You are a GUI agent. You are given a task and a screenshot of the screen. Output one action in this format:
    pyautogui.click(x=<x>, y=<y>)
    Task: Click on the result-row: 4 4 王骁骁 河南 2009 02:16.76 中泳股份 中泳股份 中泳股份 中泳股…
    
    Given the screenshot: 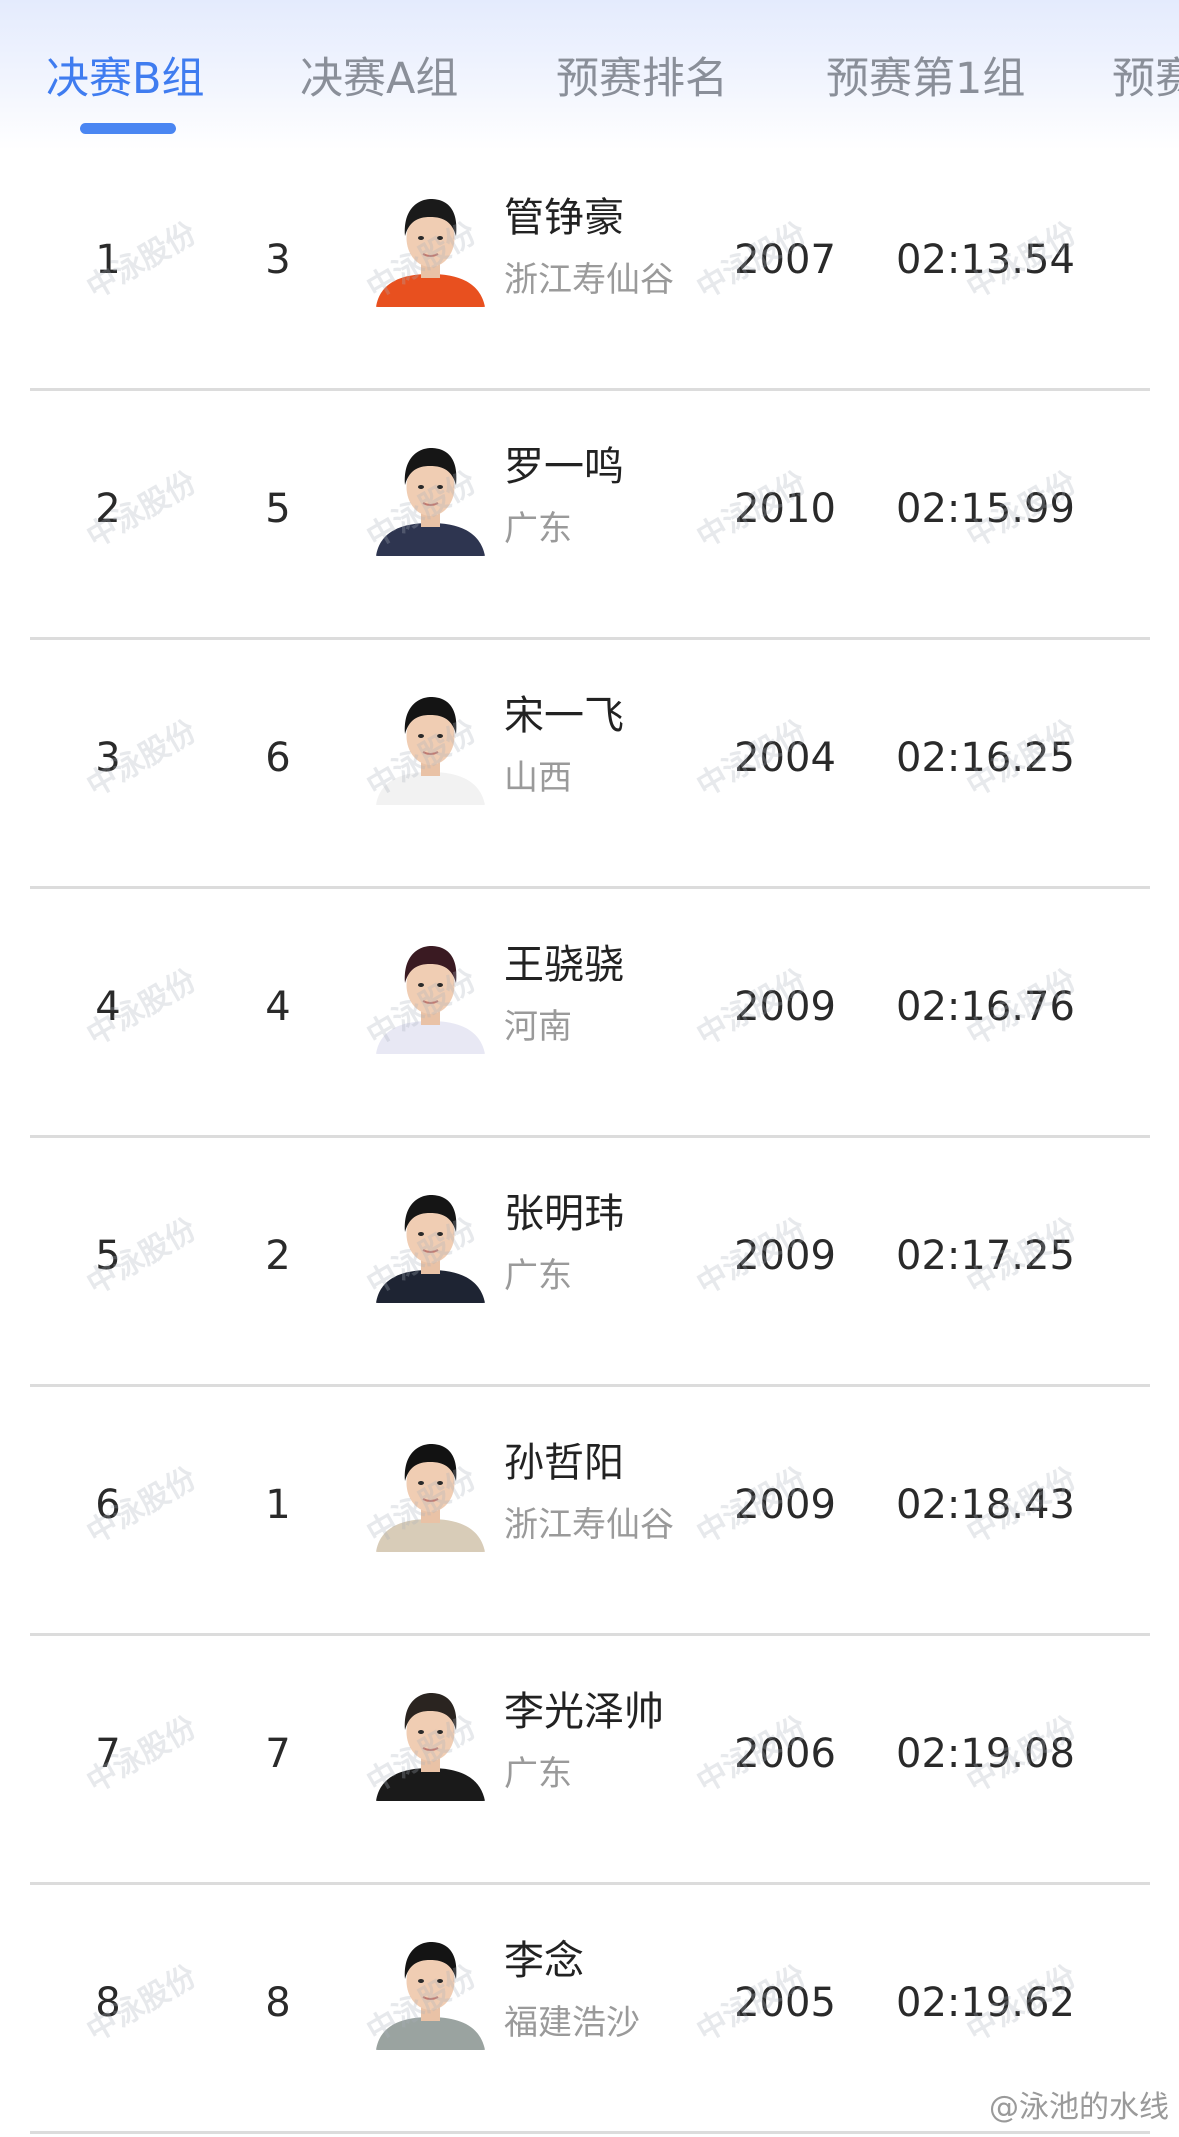 What is the action you would take?
    pyautogui.click(x=589, y=1012)
    